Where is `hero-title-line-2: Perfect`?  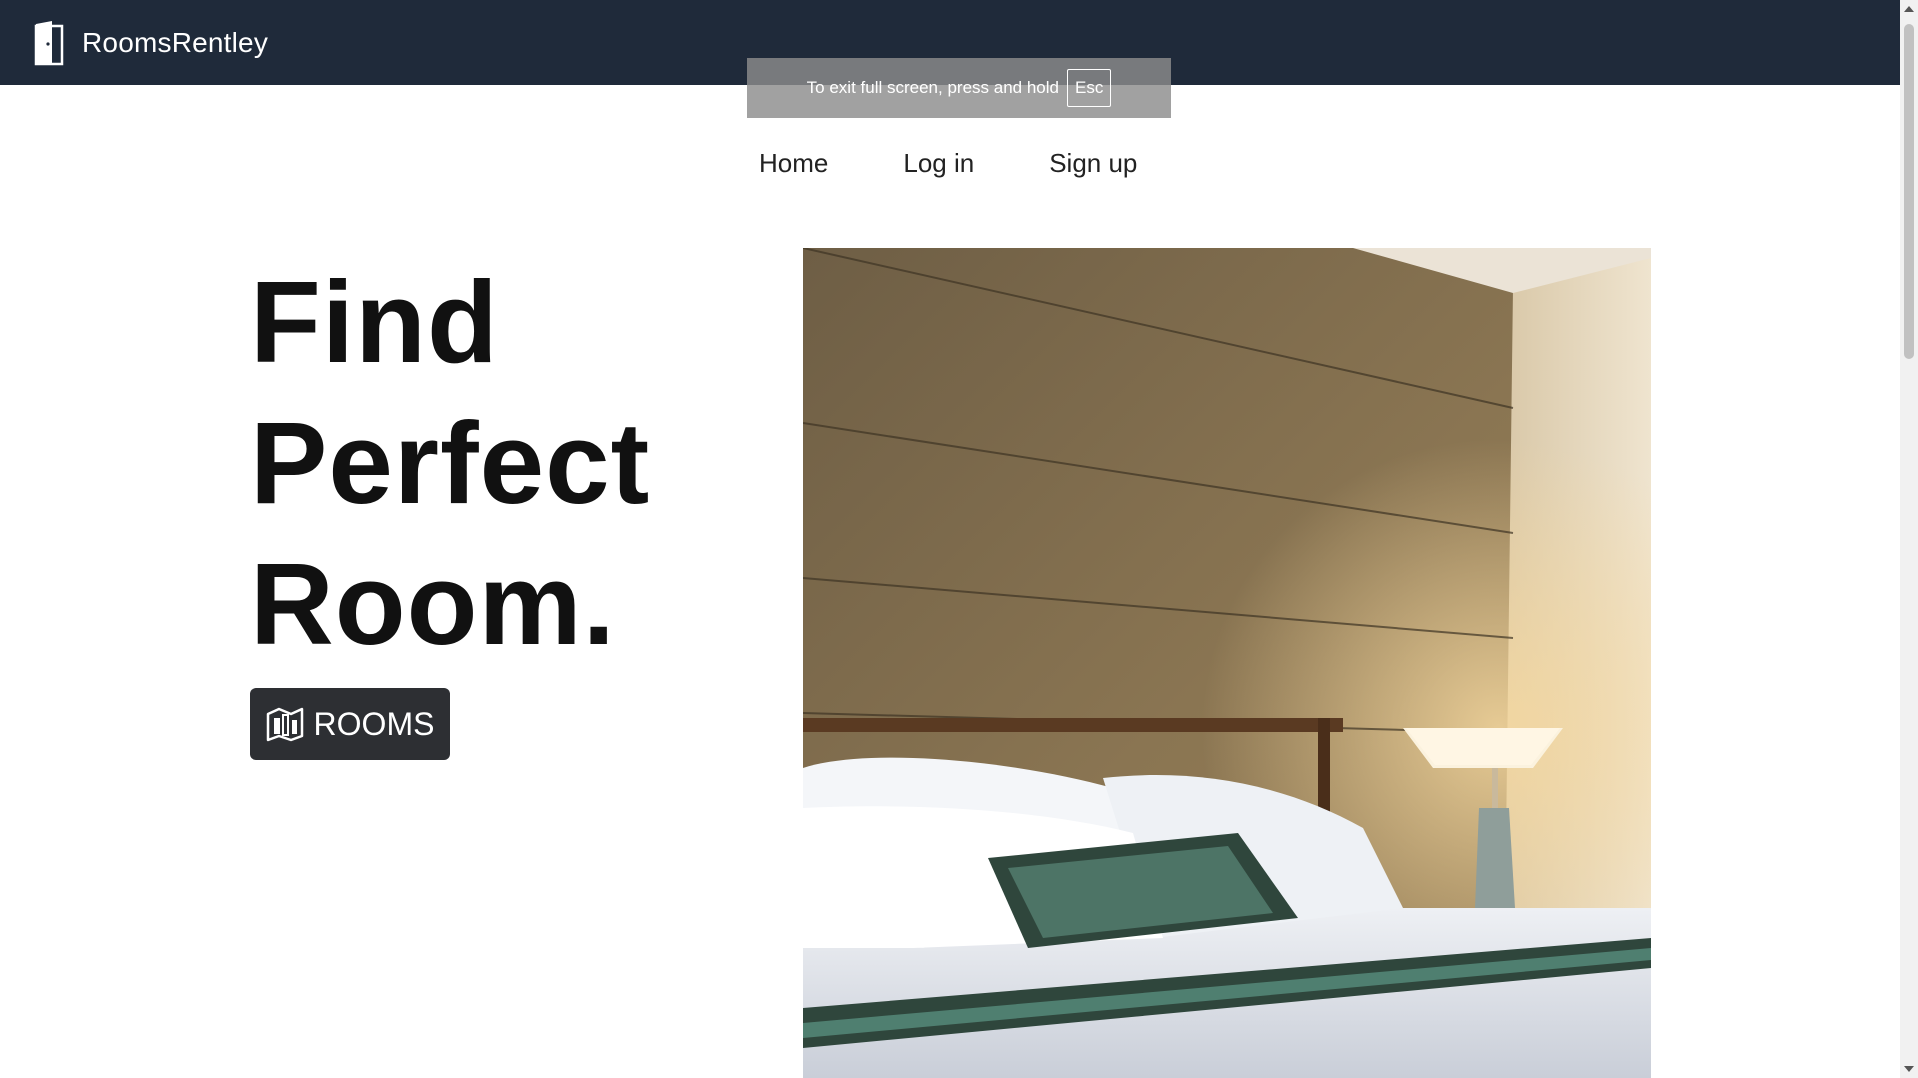
hero-title-line-2: Perfect is located at coordinates (450, 463).